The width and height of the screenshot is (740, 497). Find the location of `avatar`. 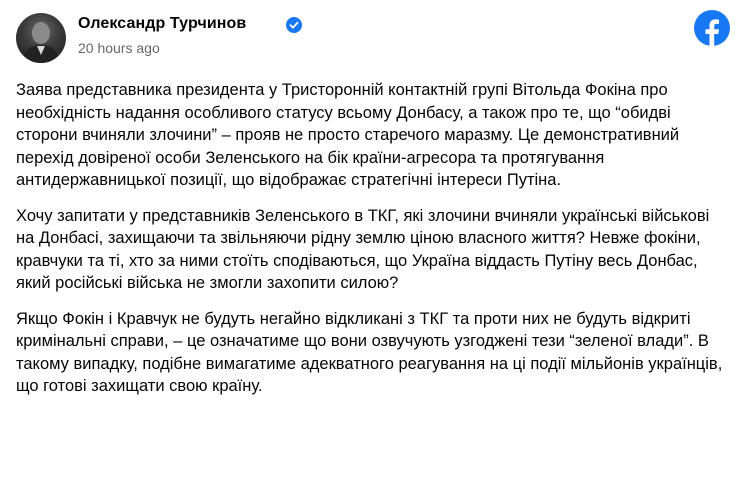

avatar is located at coordinates (41, 38).